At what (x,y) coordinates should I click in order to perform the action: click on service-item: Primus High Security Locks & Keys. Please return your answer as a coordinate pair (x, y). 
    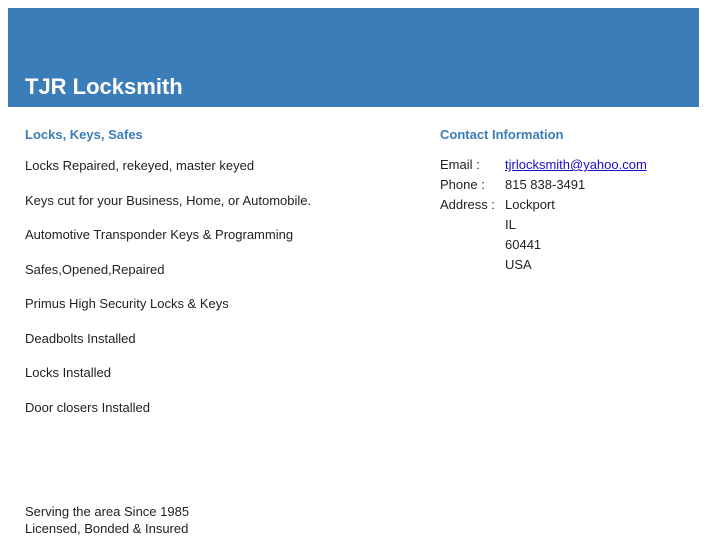
    Looking at the image, I should click on (127, 303).